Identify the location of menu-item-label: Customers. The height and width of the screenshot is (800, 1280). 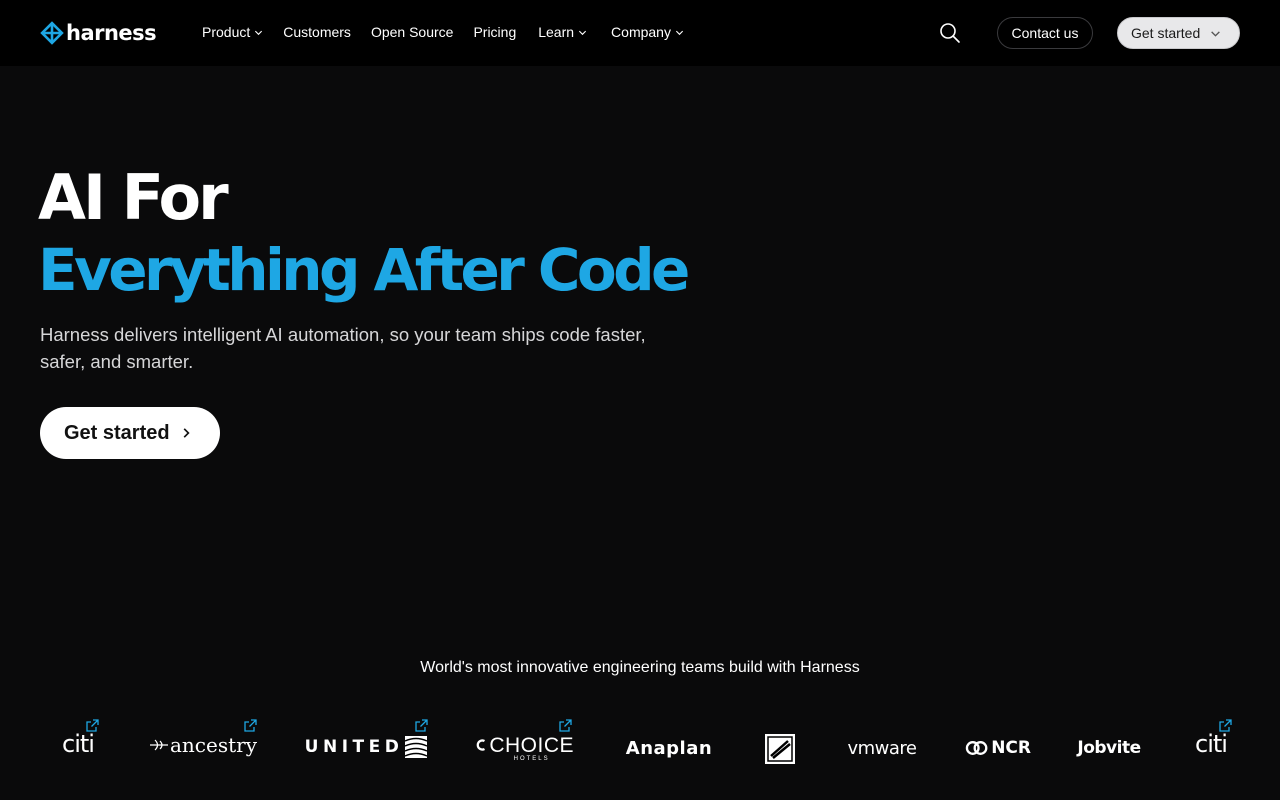
(317, 32).